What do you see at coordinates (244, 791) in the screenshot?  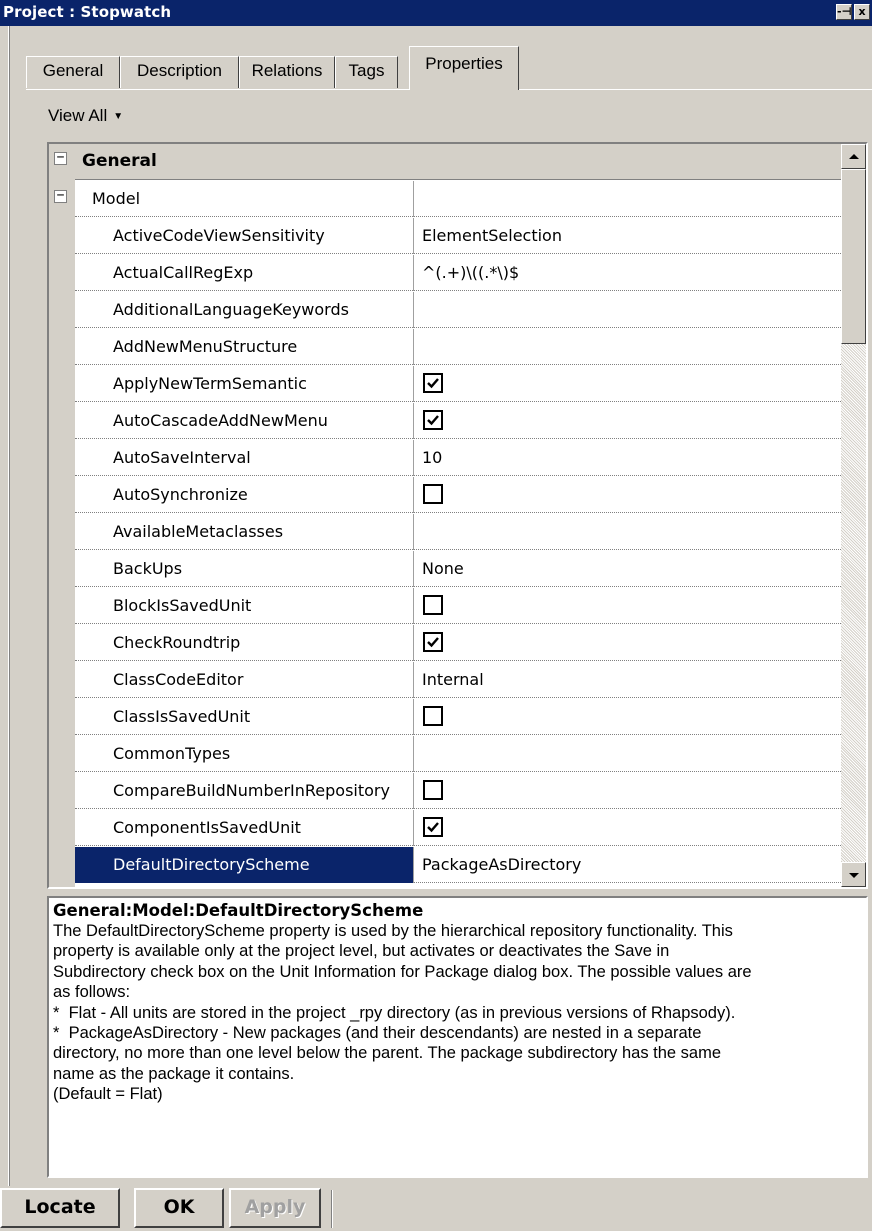 I see `property-name: CompareBuildNumberInRepository` at bounding box center [244, 791].